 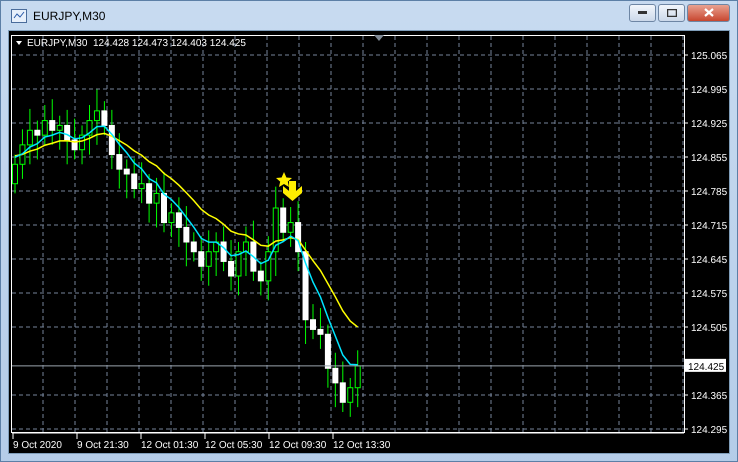 I want to click on current-price-label: 124.425, so click(x=705, y=365).